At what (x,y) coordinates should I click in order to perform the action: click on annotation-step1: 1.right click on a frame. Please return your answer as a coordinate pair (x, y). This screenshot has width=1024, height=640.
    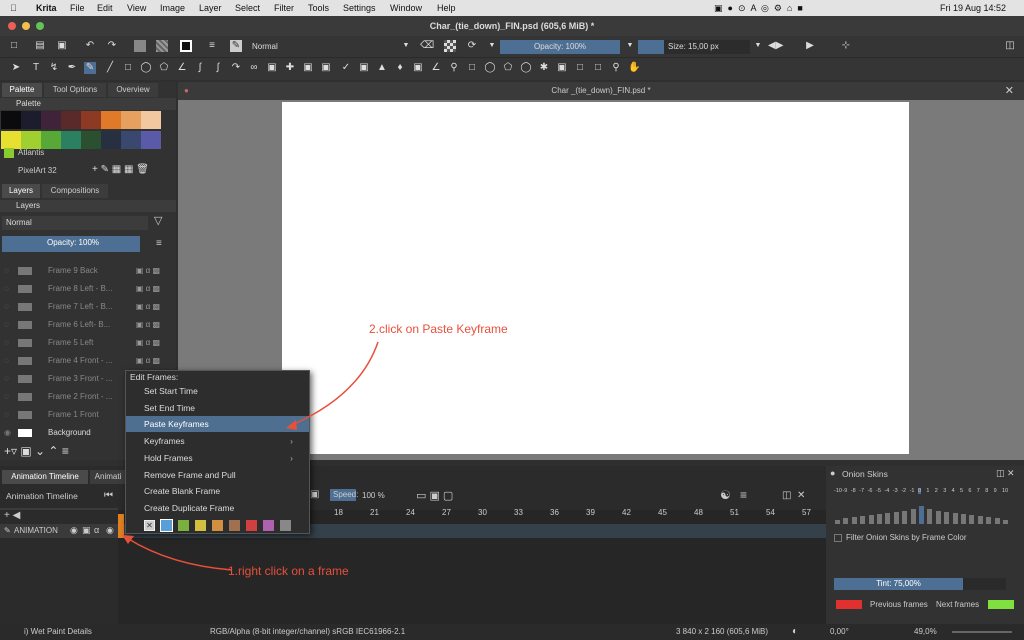
    Looking at the image, I should click on (288, 571).